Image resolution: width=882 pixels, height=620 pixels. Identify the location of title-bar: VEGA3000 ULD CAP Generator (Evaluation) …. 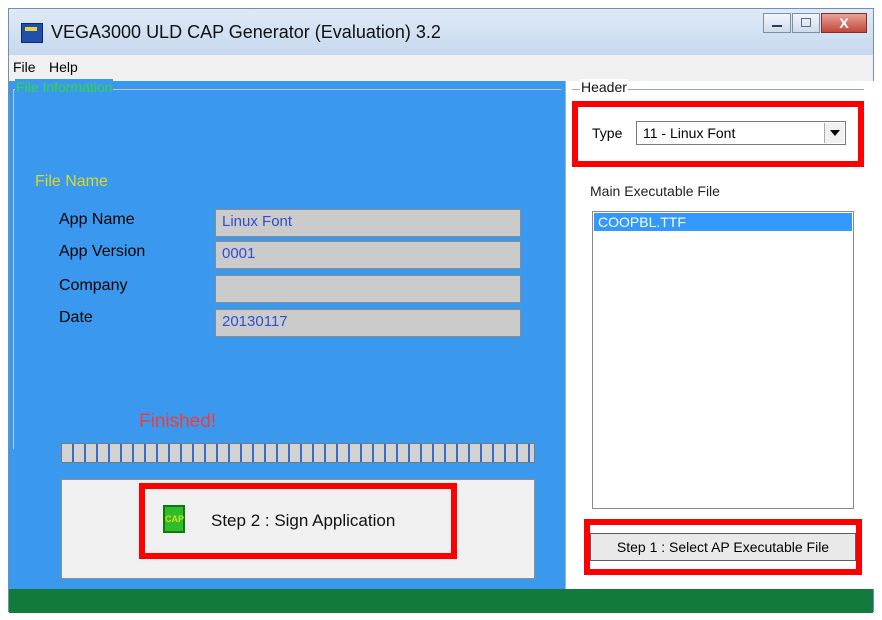
(441, 32).